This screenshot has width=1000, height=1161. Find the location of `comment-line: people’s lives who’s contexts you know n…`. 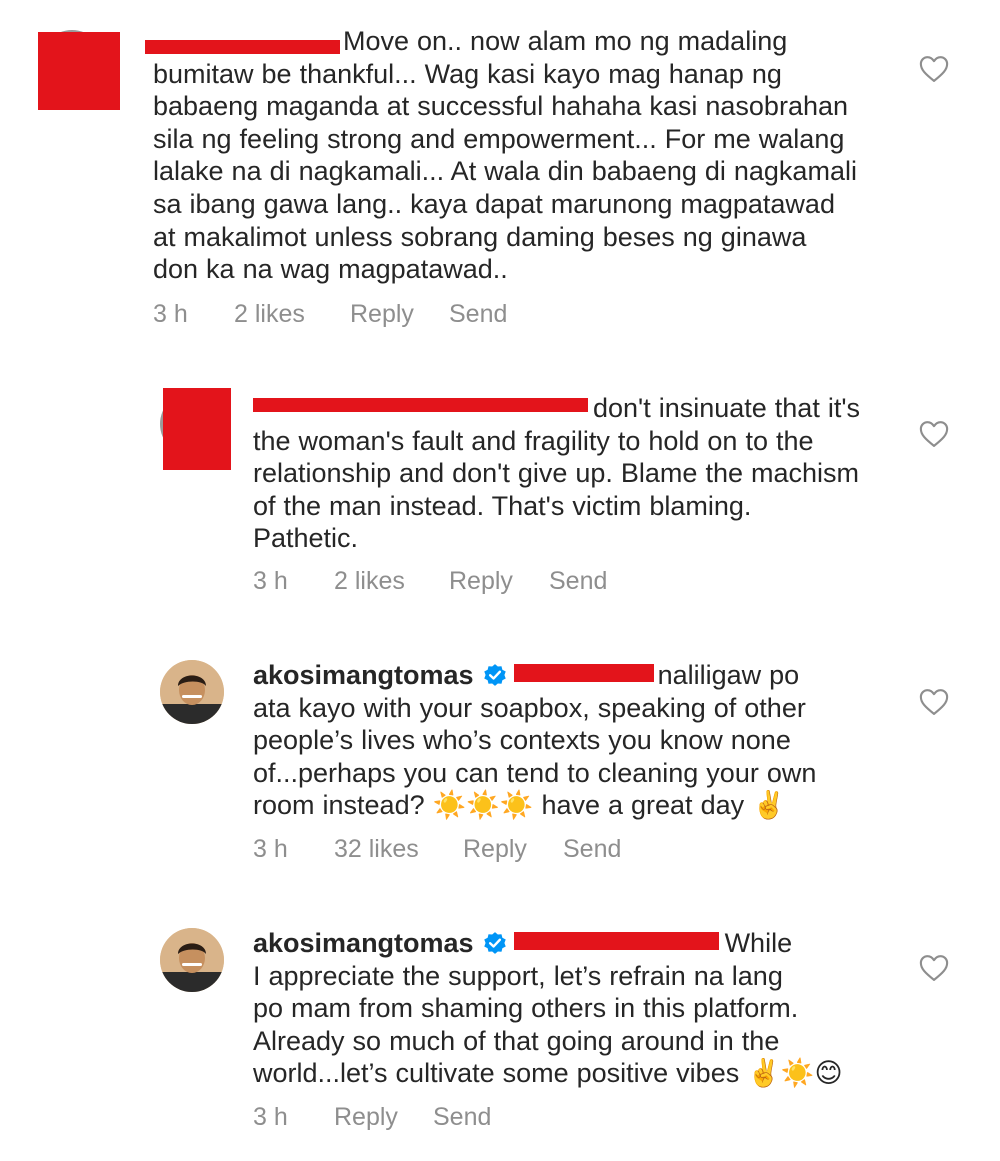

comment-line: people’s lives who’s contexts you know n… is located at coordinates (522, 740).